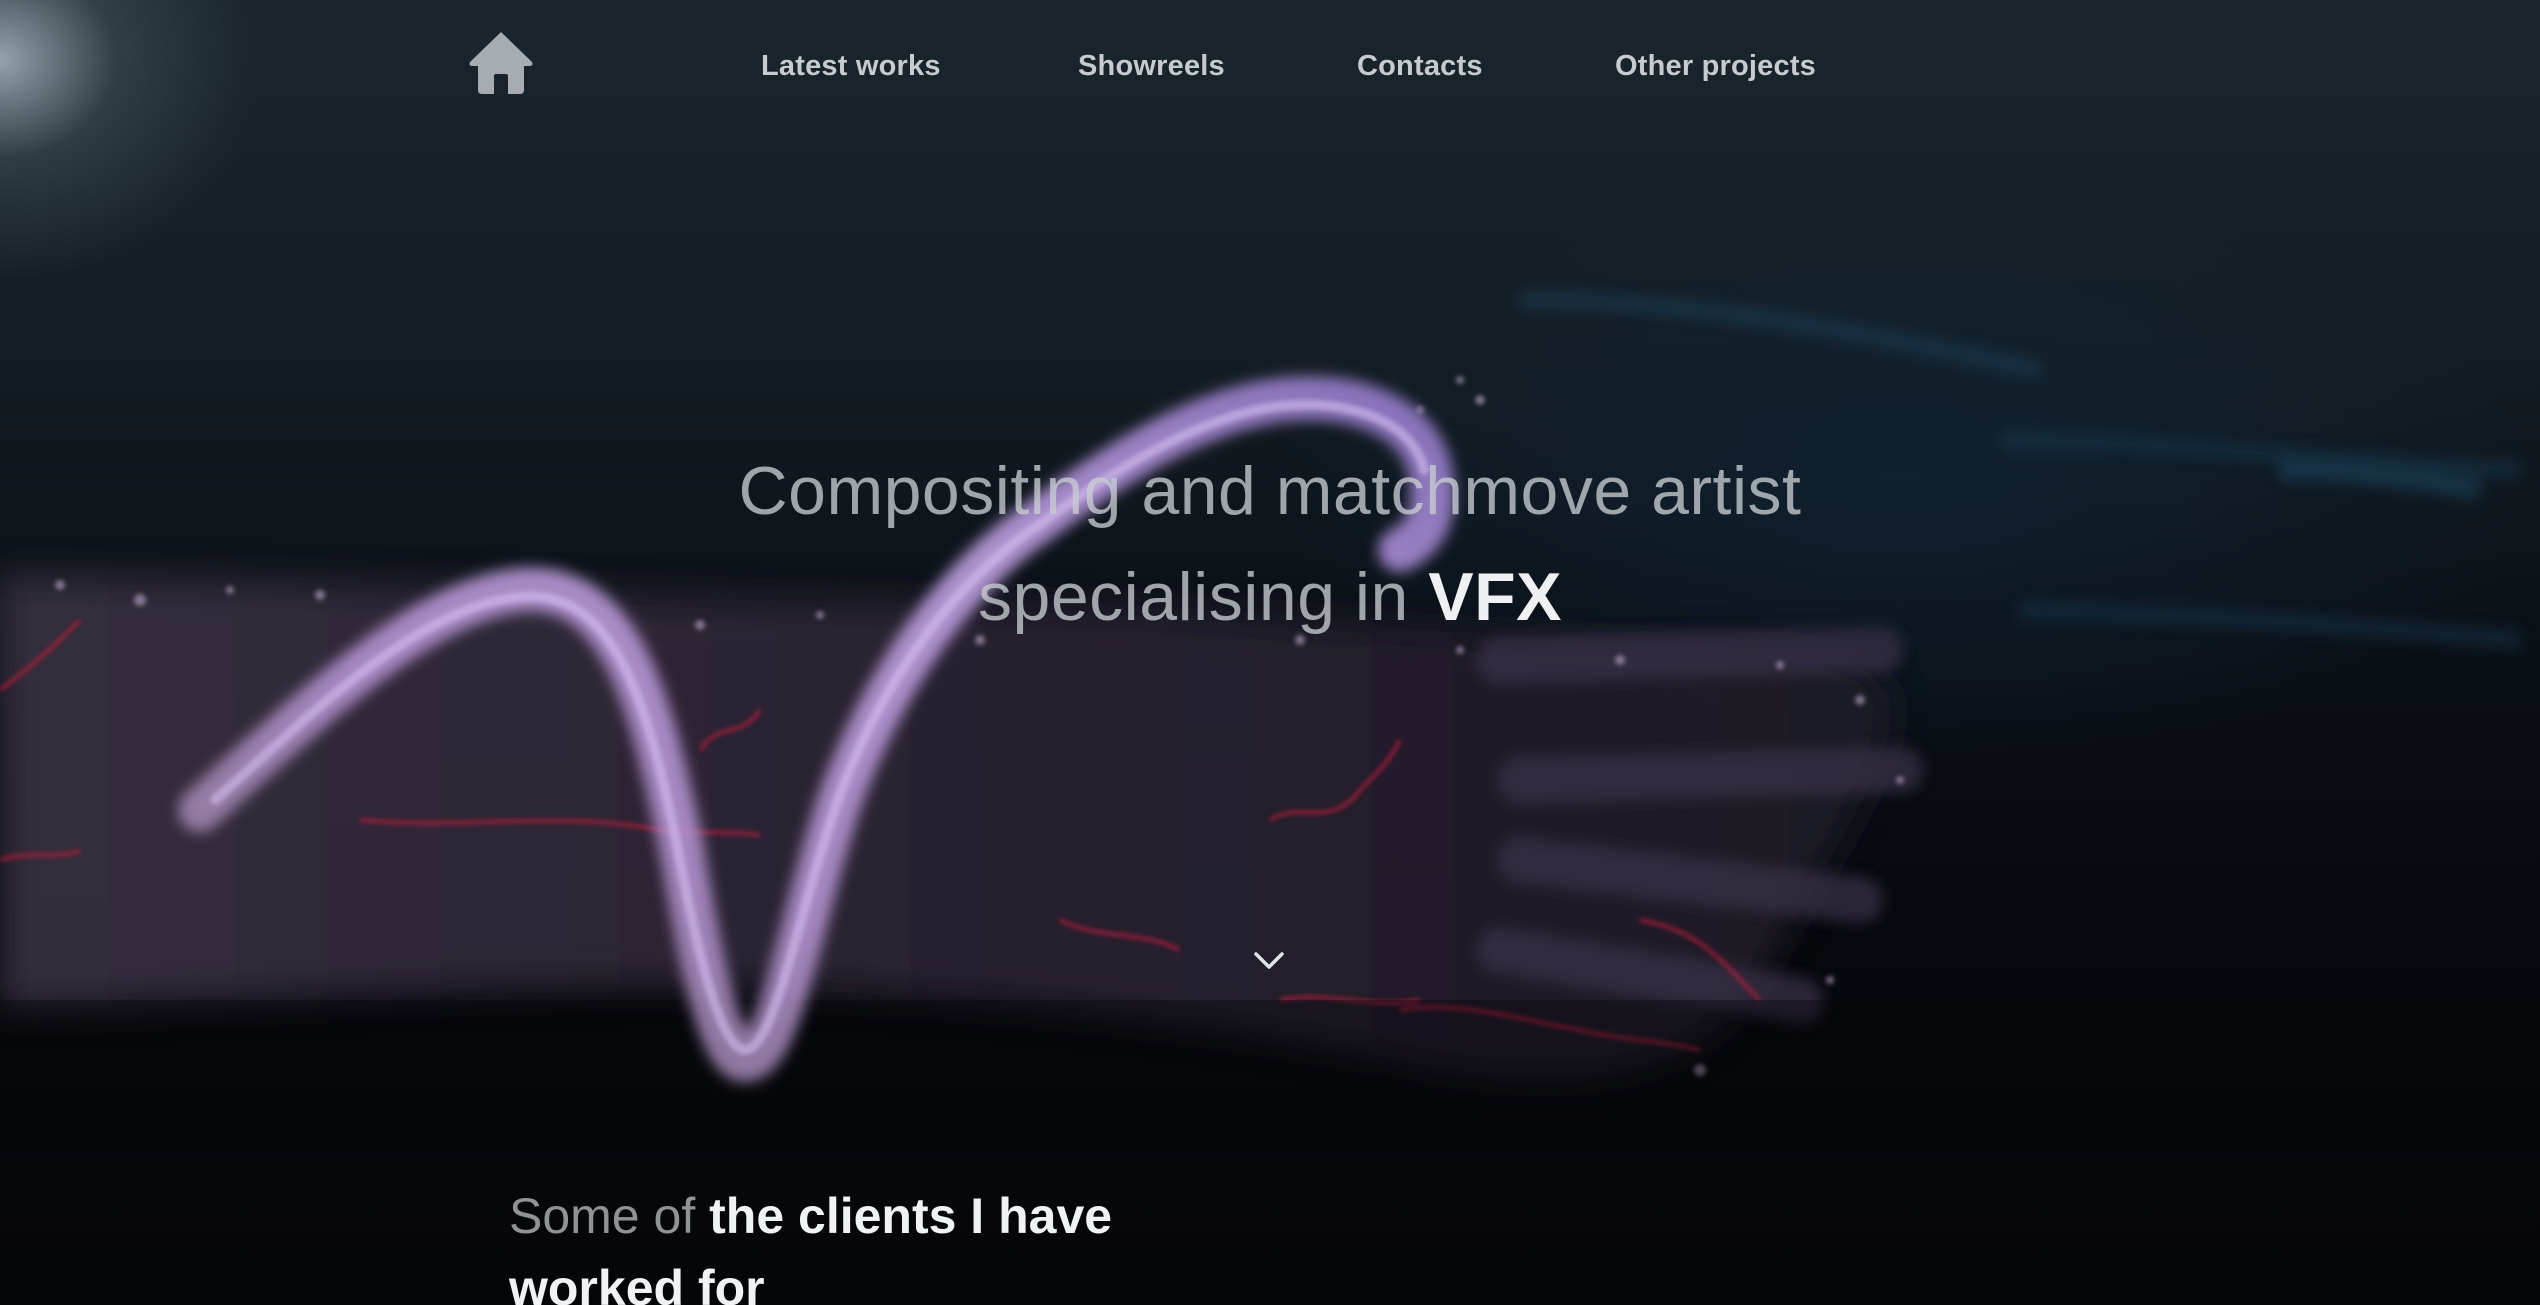 Image resolution: width=2540 pixels, height=1305 pixels. I want to click on headline-line-2: specialising in VFX, so click(1270, 597).